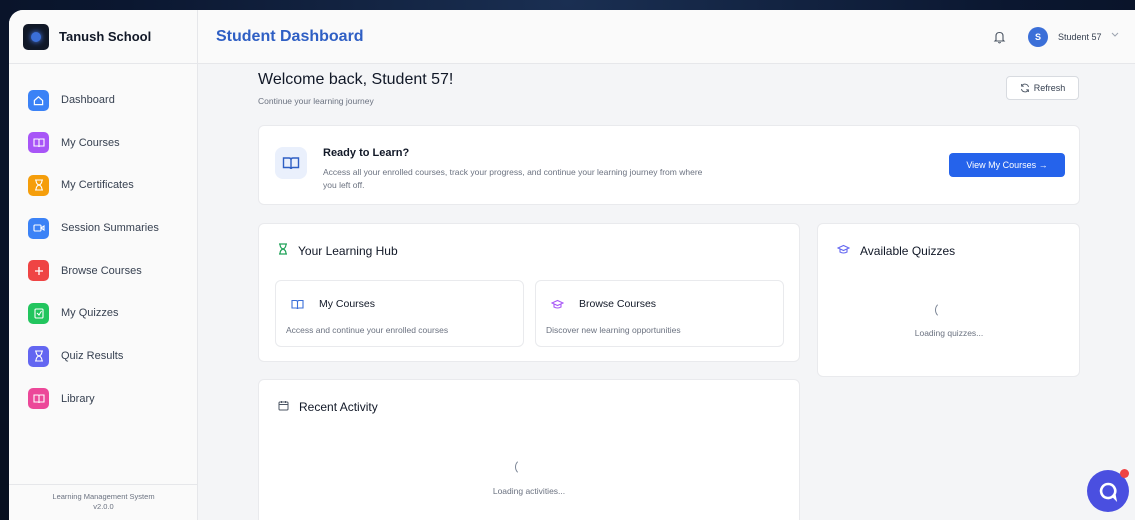 This screenshot has width=1135, height=520. Describe the element at coordinates (78, 398) in the screenshot. I see `sidebar-item-label: Library` at that location.